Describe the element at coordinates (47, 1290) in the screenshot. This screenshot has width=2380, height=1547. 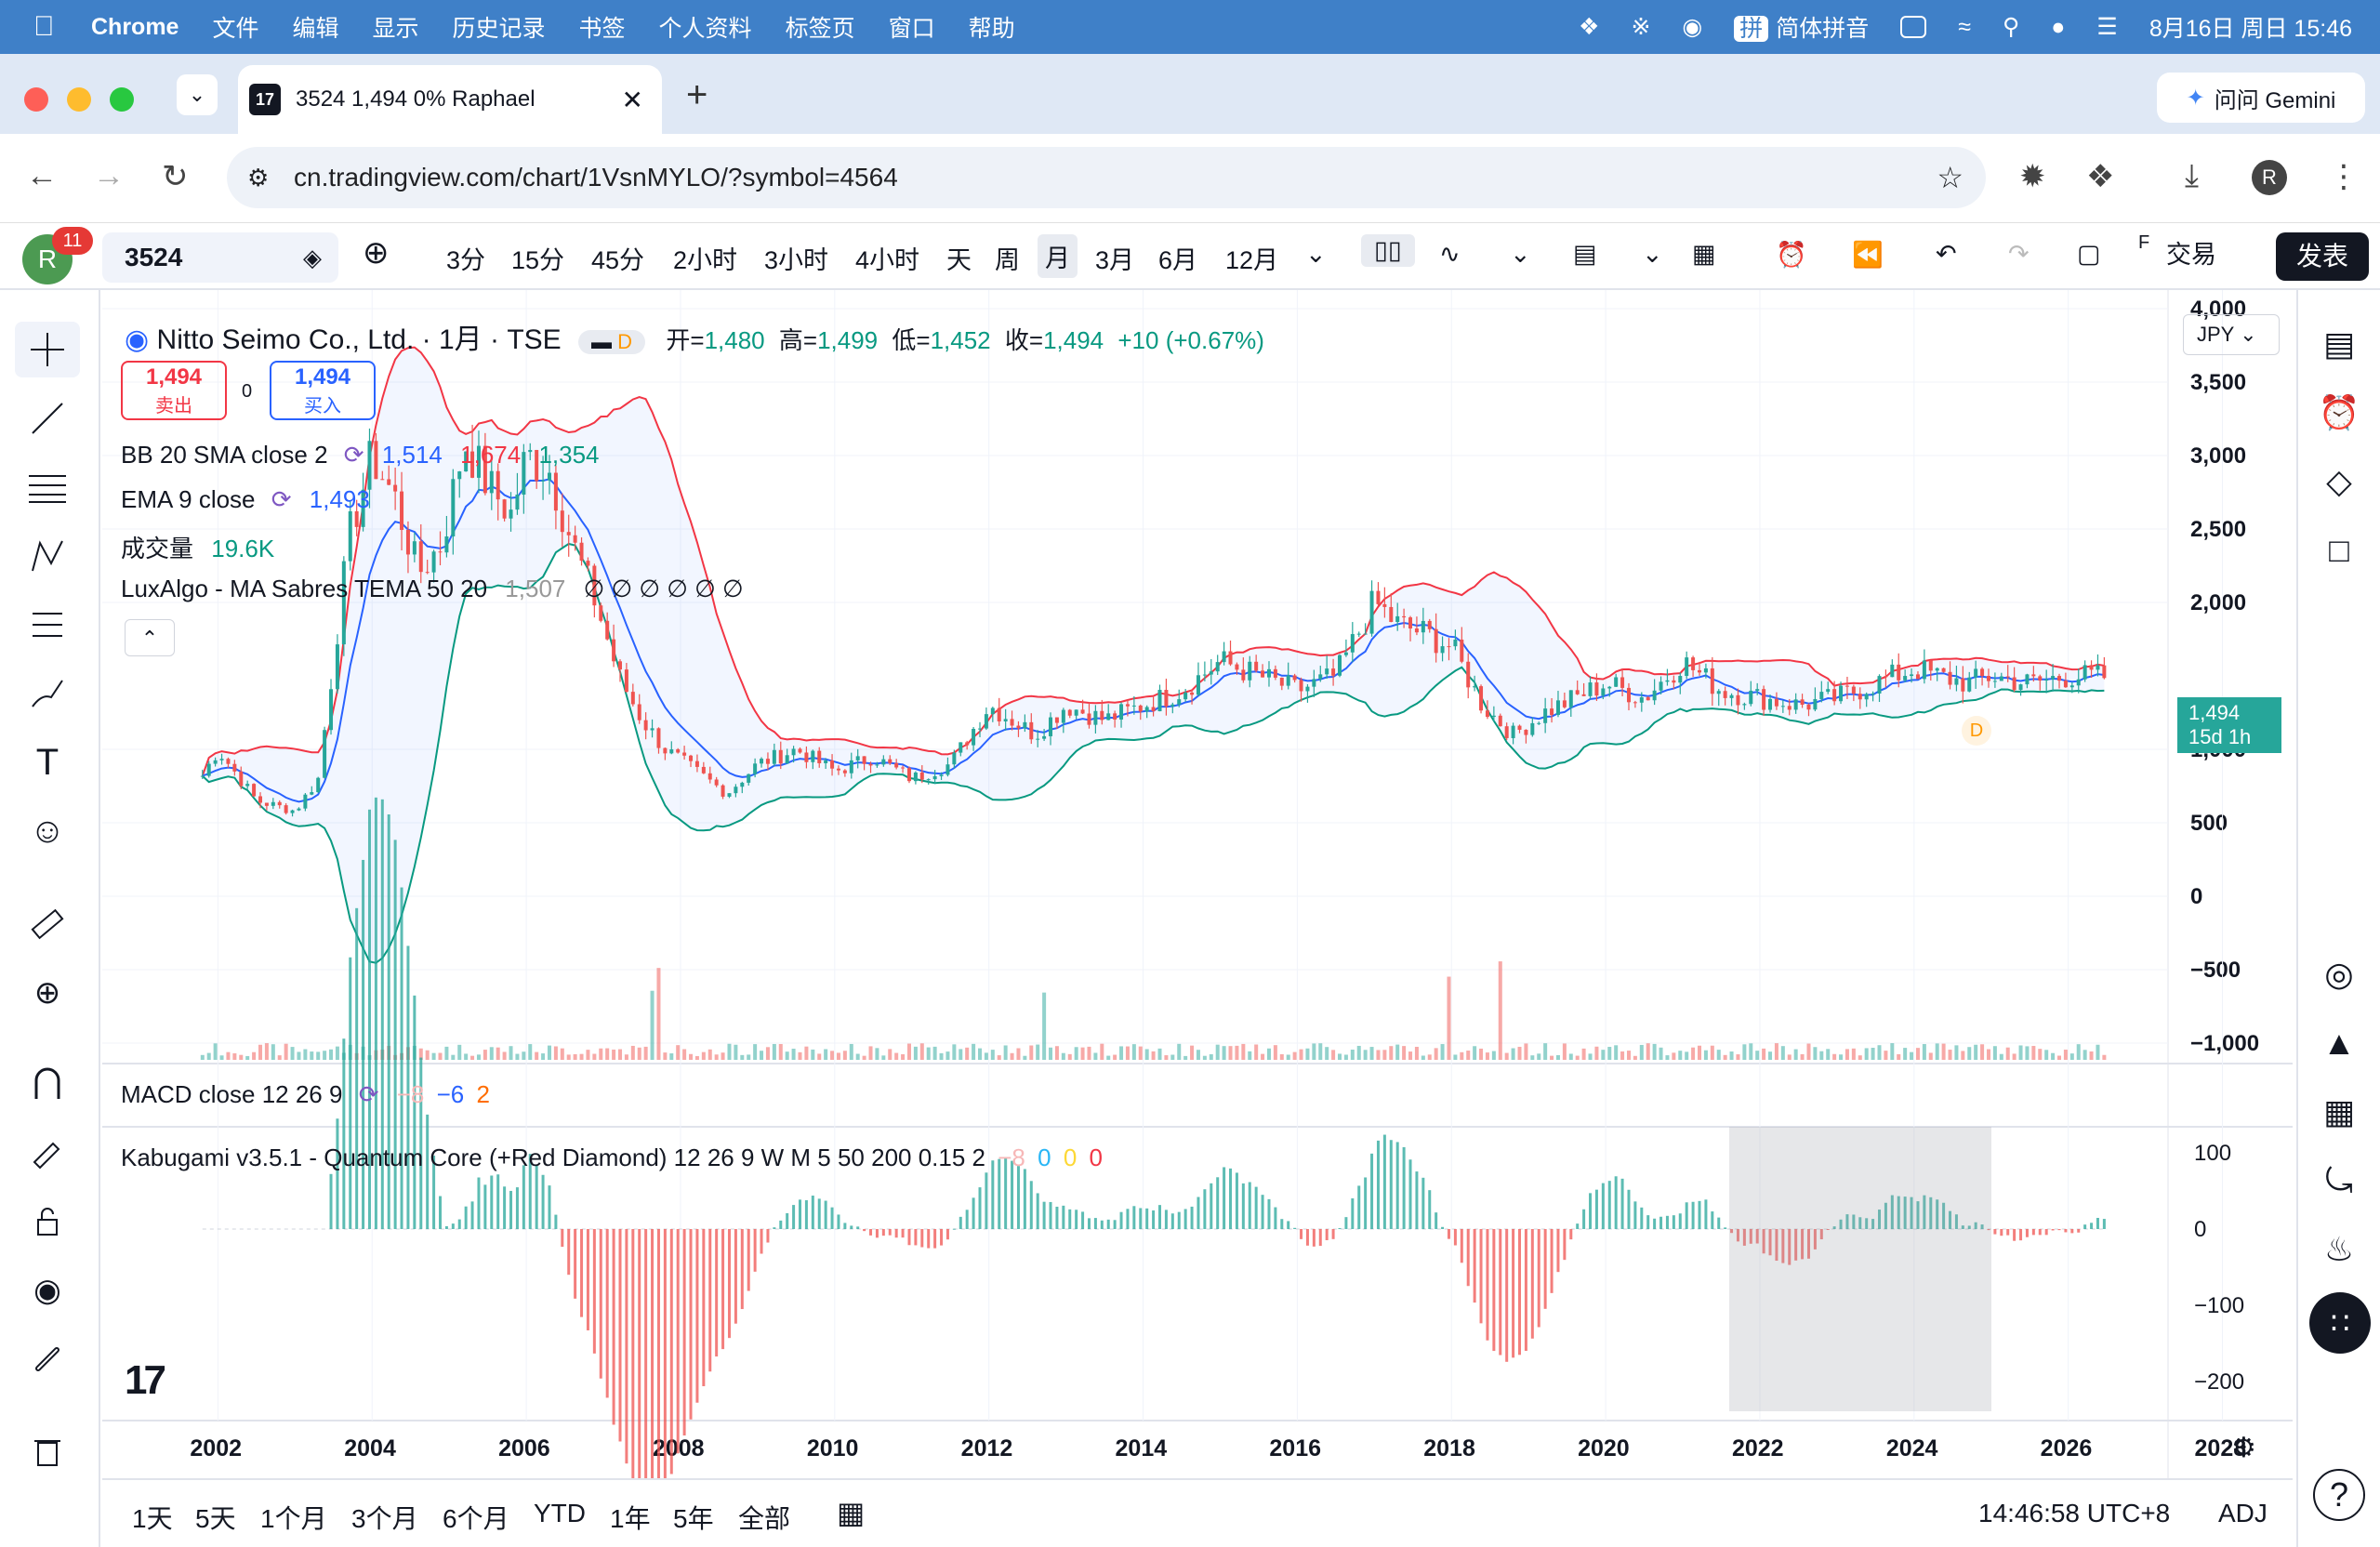
I see `hide-drawings-eye-icon: ◉` at that location.